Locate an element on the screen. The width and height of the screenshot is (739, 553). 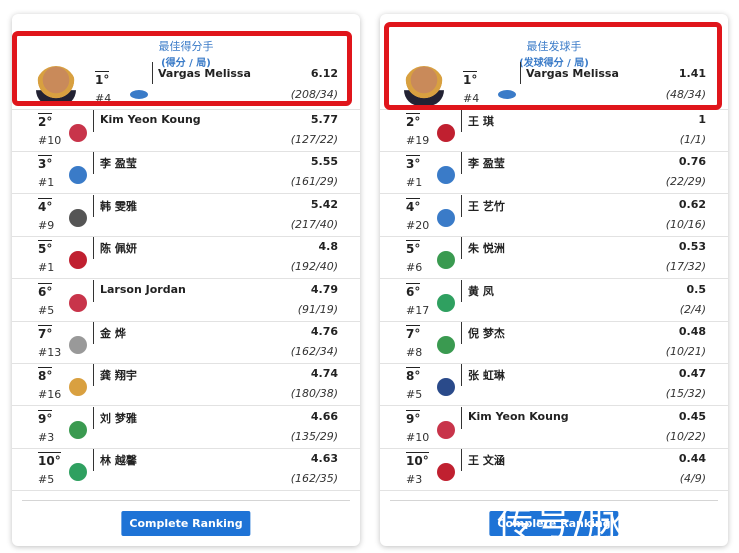
stat-value: 4.76 is located at coordinates (324, 331).